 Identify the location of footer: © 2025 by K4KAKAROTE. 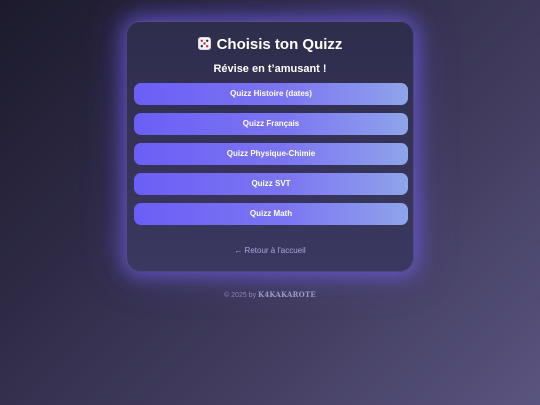
(270, 295).